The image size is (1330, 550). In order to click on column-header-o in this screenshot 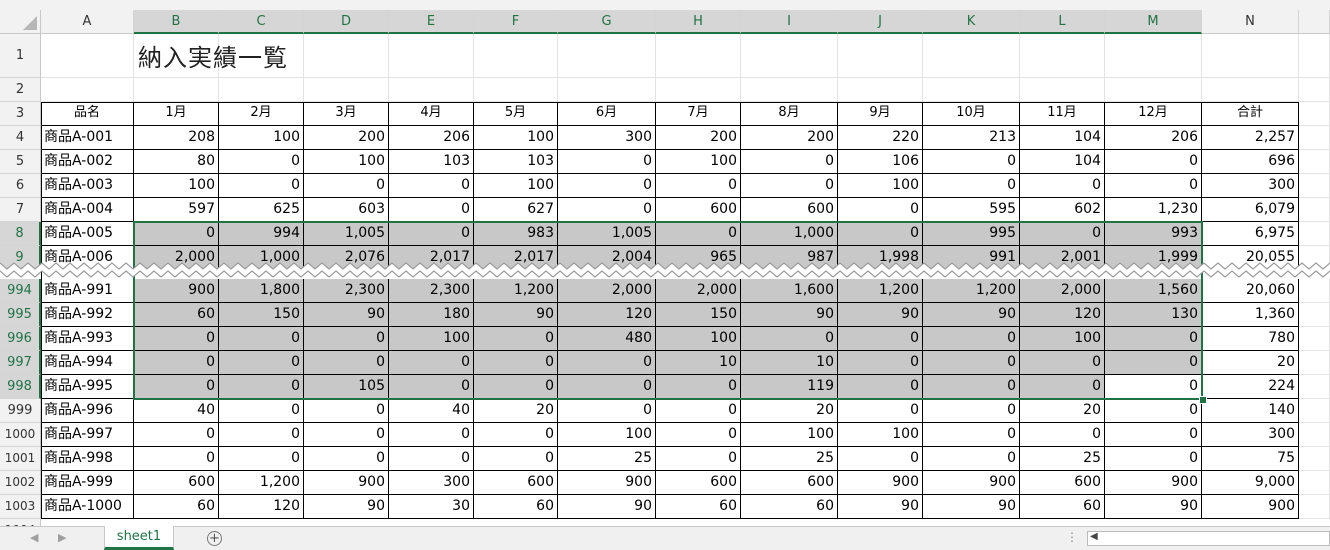, I will do `click(1314, 22)`.